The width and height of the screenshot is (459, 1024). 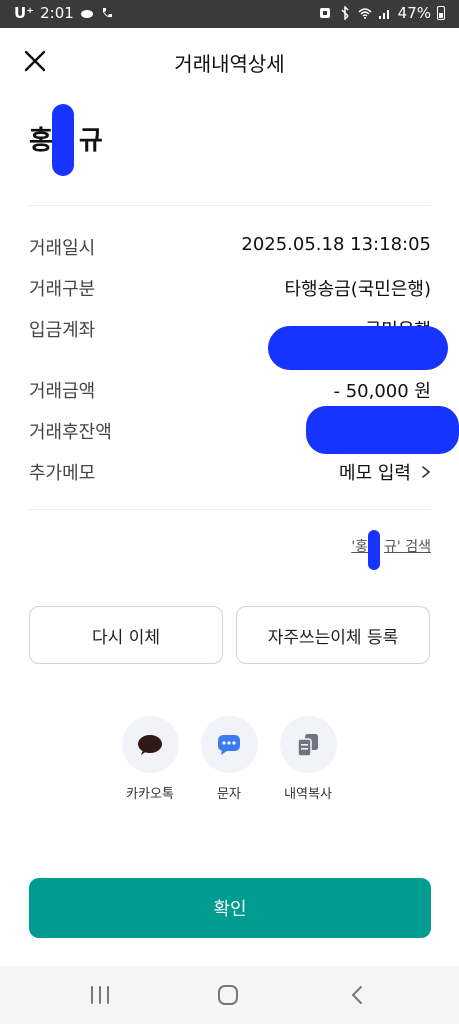 What do you see at coordinates (230, 246) in the screenshot?
I see `detail-row-date: 거래일시 2025.05.18 13:18:05` at bounding box center [230, 246].